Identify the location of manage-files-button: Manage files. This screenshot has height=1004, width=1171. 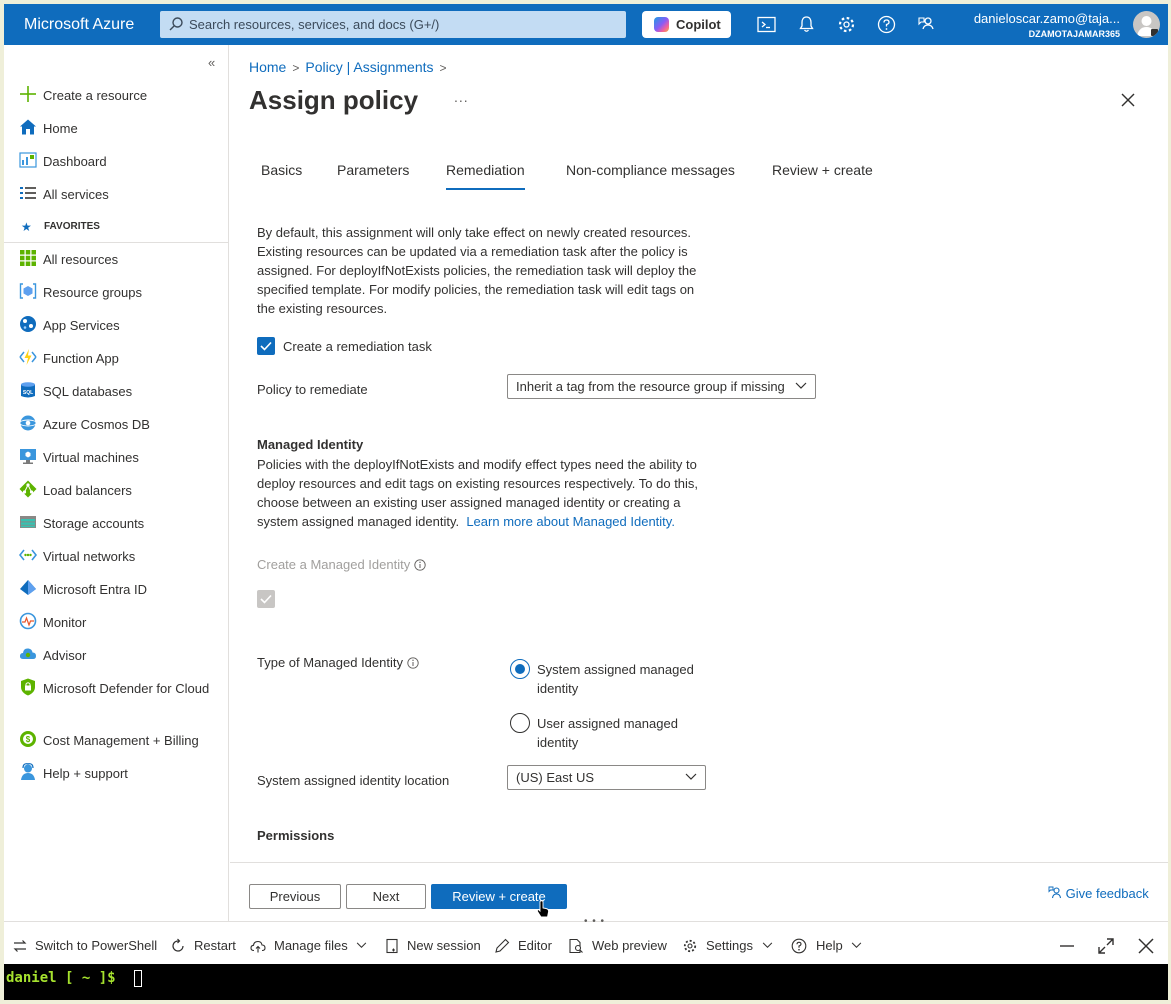
(320, 945).